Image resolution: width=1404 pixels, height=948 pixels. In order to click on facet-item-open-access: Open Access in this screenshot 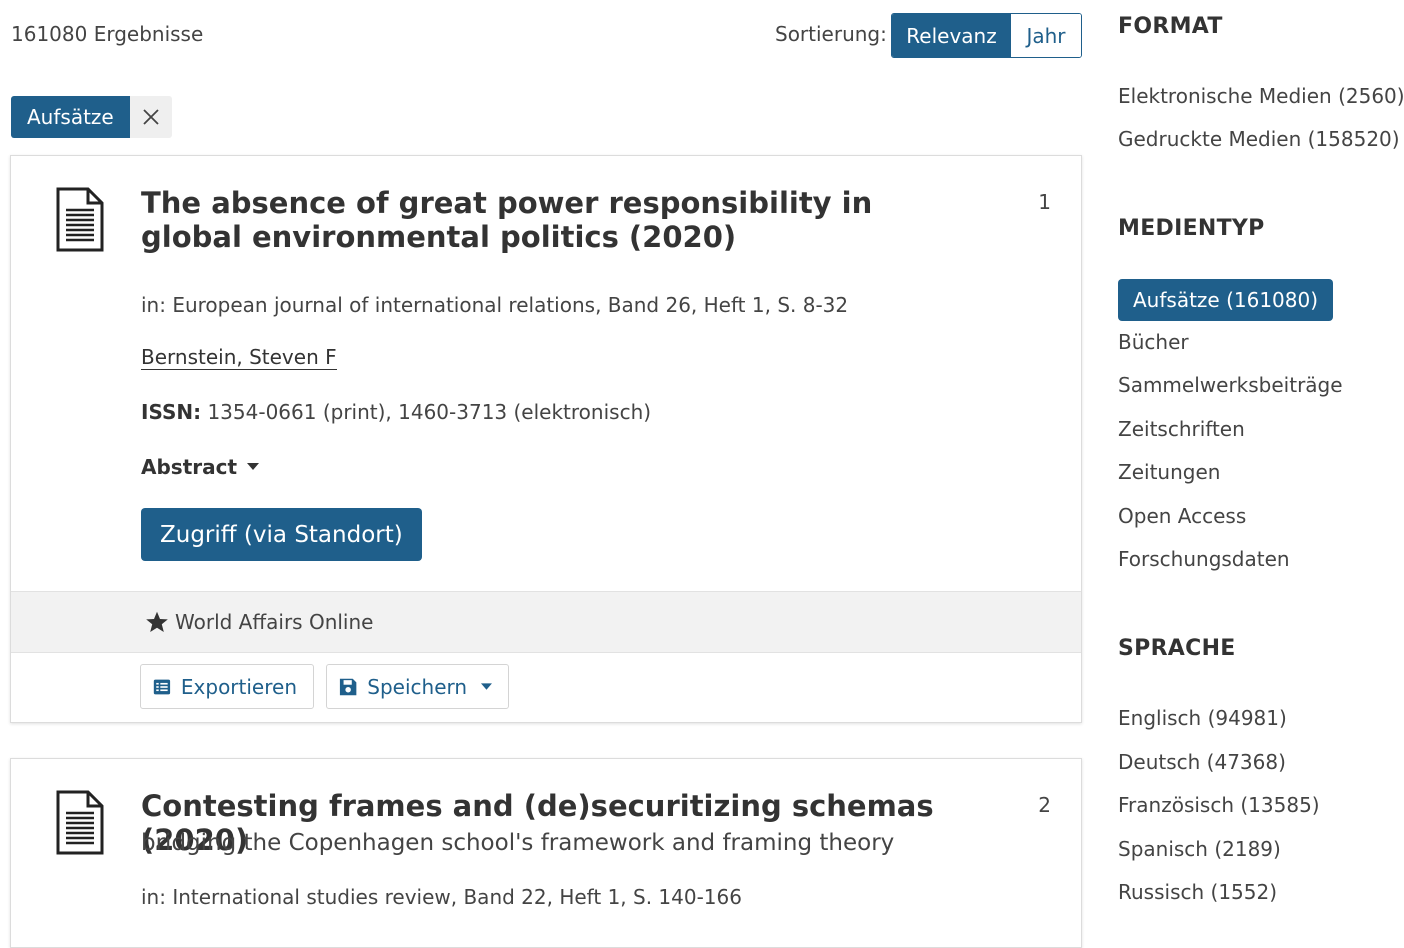, I will do `click(1182, 516)`.